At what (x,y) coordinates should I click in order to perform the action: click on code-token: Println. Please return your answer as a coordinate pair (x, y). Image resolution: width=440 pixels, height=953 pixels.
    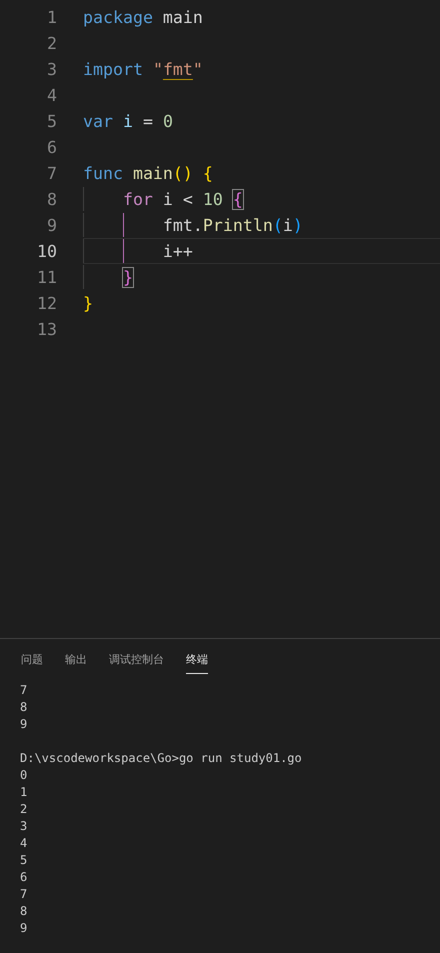
    Looking at the image, I should click on (237, 225).